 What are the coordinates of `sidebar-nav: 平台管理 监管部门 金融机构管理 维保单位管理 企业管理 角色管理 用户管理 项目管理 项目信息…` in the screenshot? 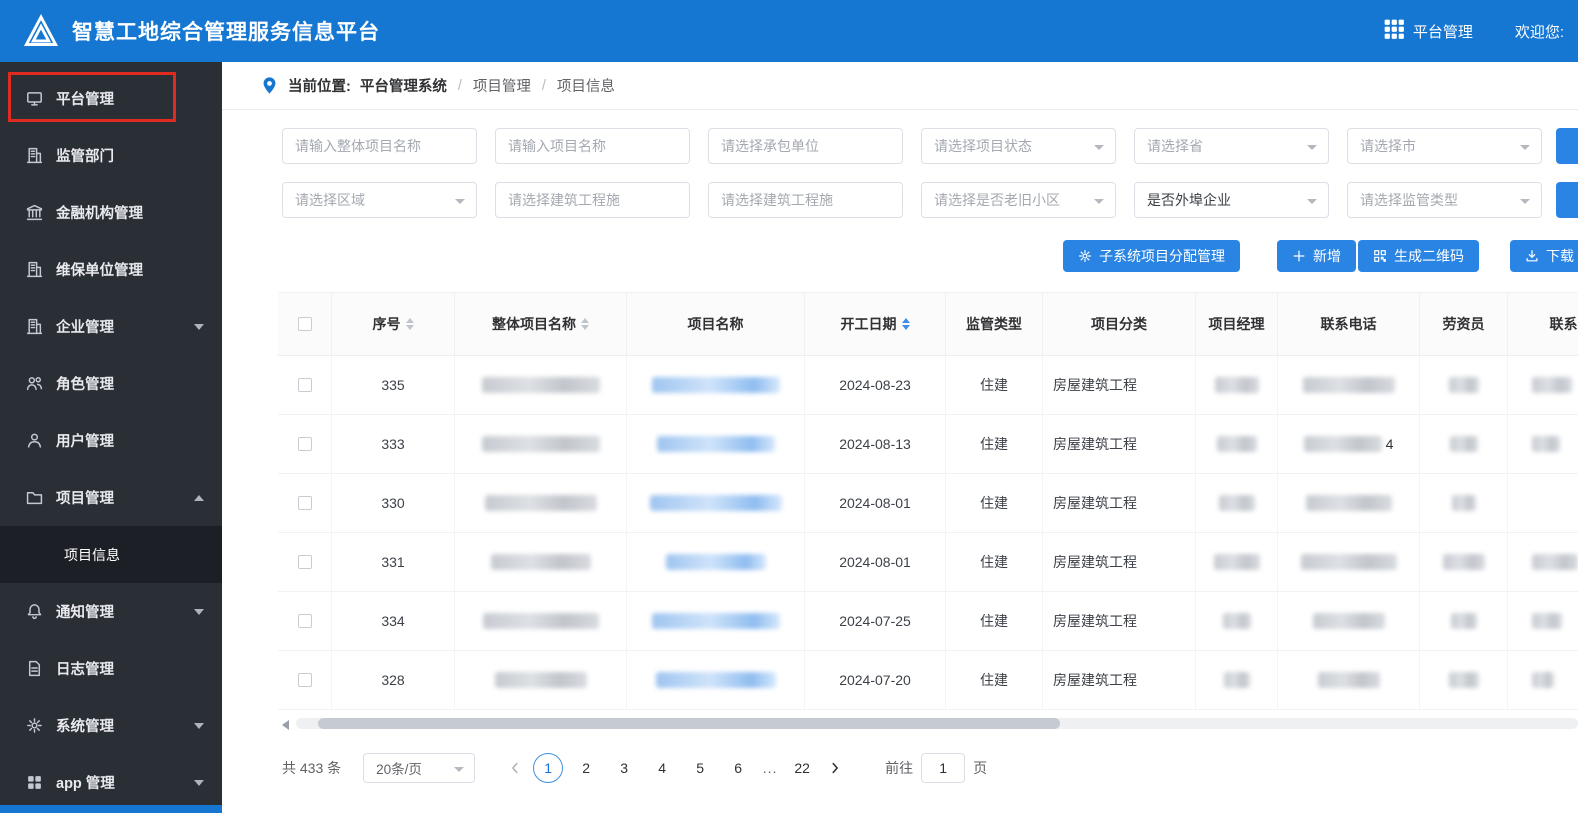 It's located at (111, 436).